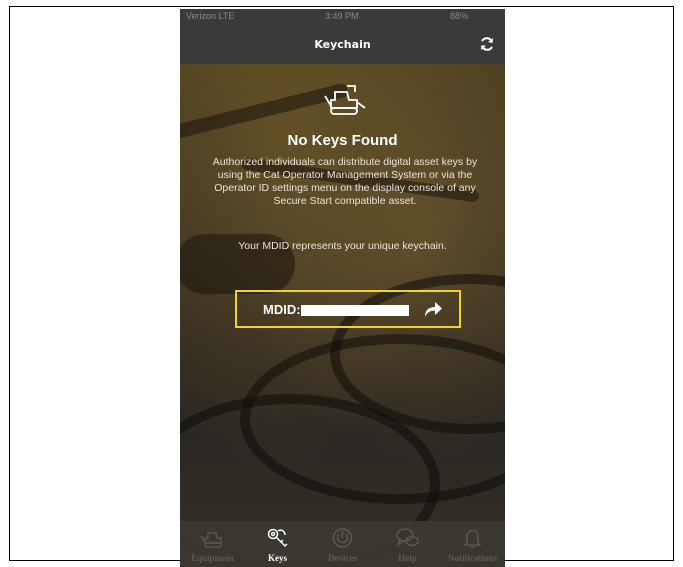 The height and width of the screenshot is (567, 683). I want to click on tab-label-devices: Devices, so click(342, 558).